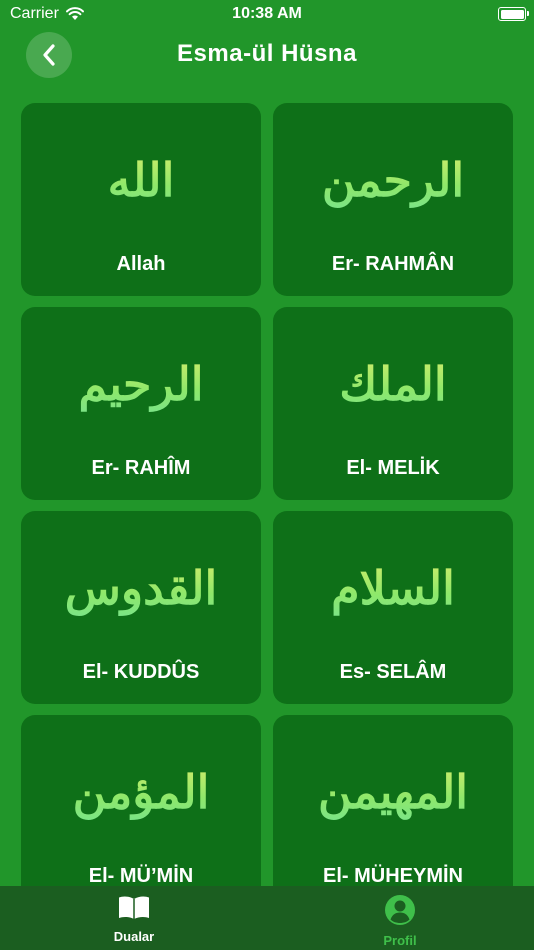 This screenshot has height=950, width=534. What do you see at coordinates (513, 14) in the screenshot?
I see `battery-icon` at bounding box center [513, 14].